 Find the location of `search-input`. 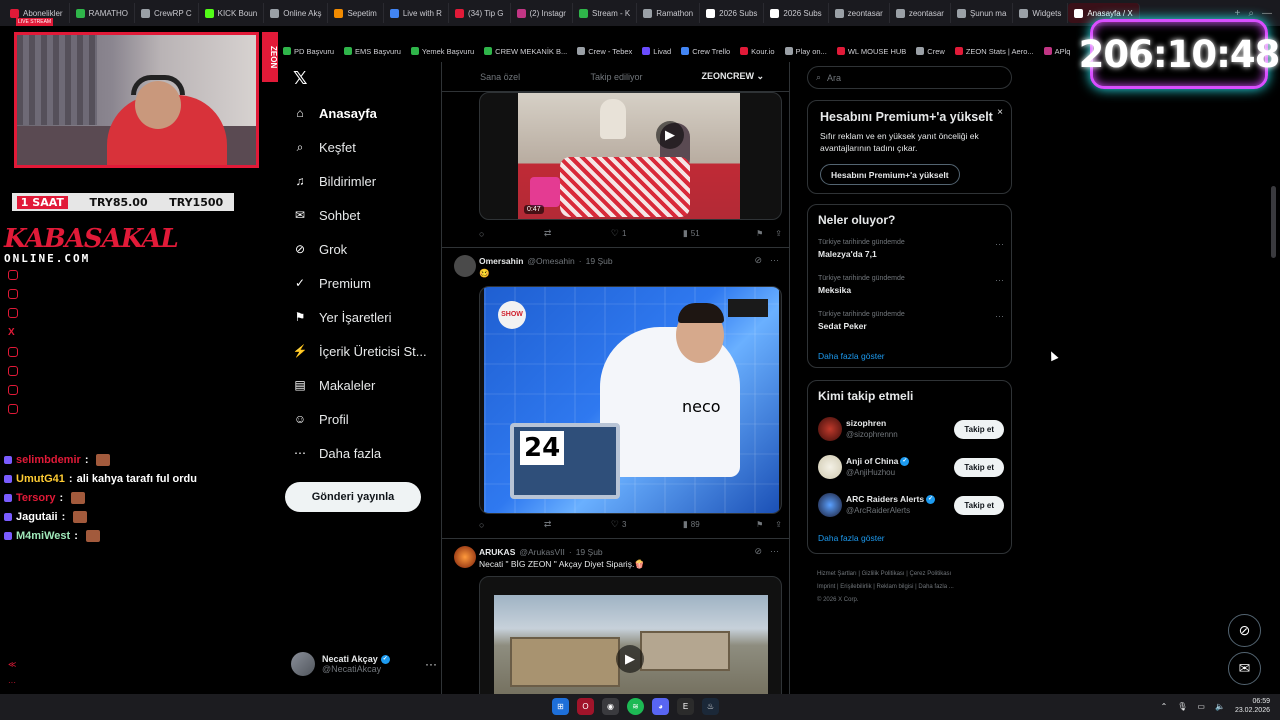

search-input is located at coordinates (912, 77).